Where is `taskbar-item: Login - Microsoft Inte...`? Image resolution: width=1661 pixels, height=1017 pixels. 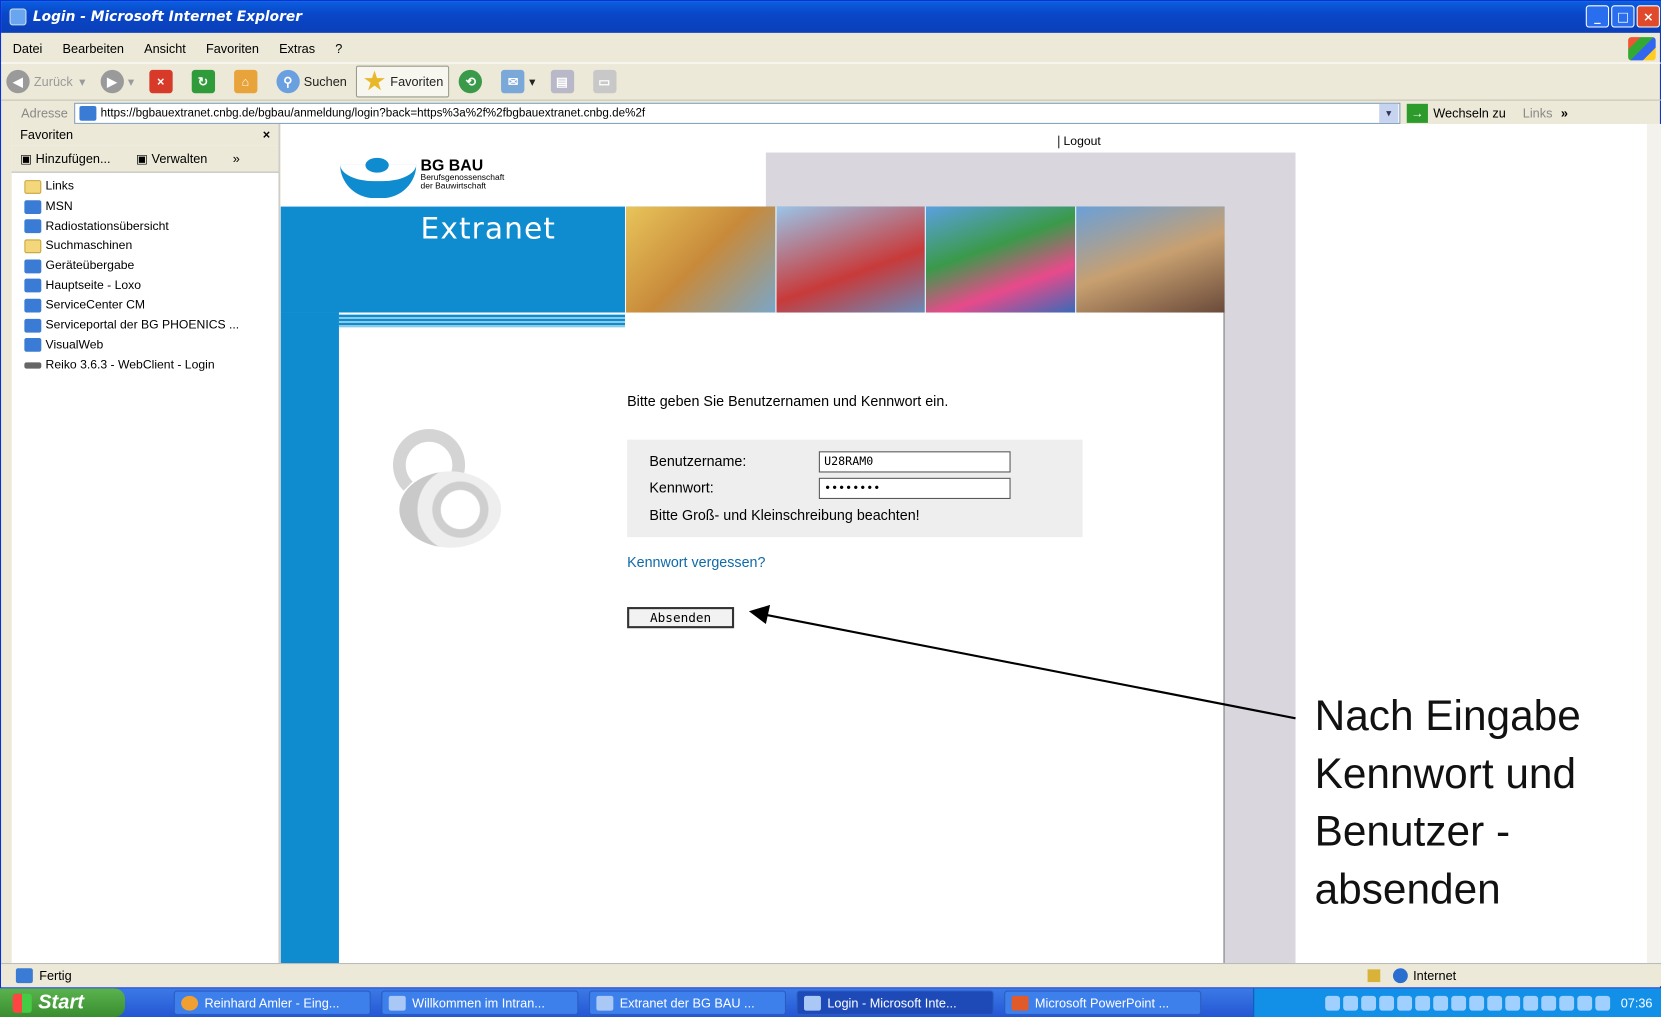 taskbar-item: Login - Microsoft Inte... is located at coordinates (895, 1002).